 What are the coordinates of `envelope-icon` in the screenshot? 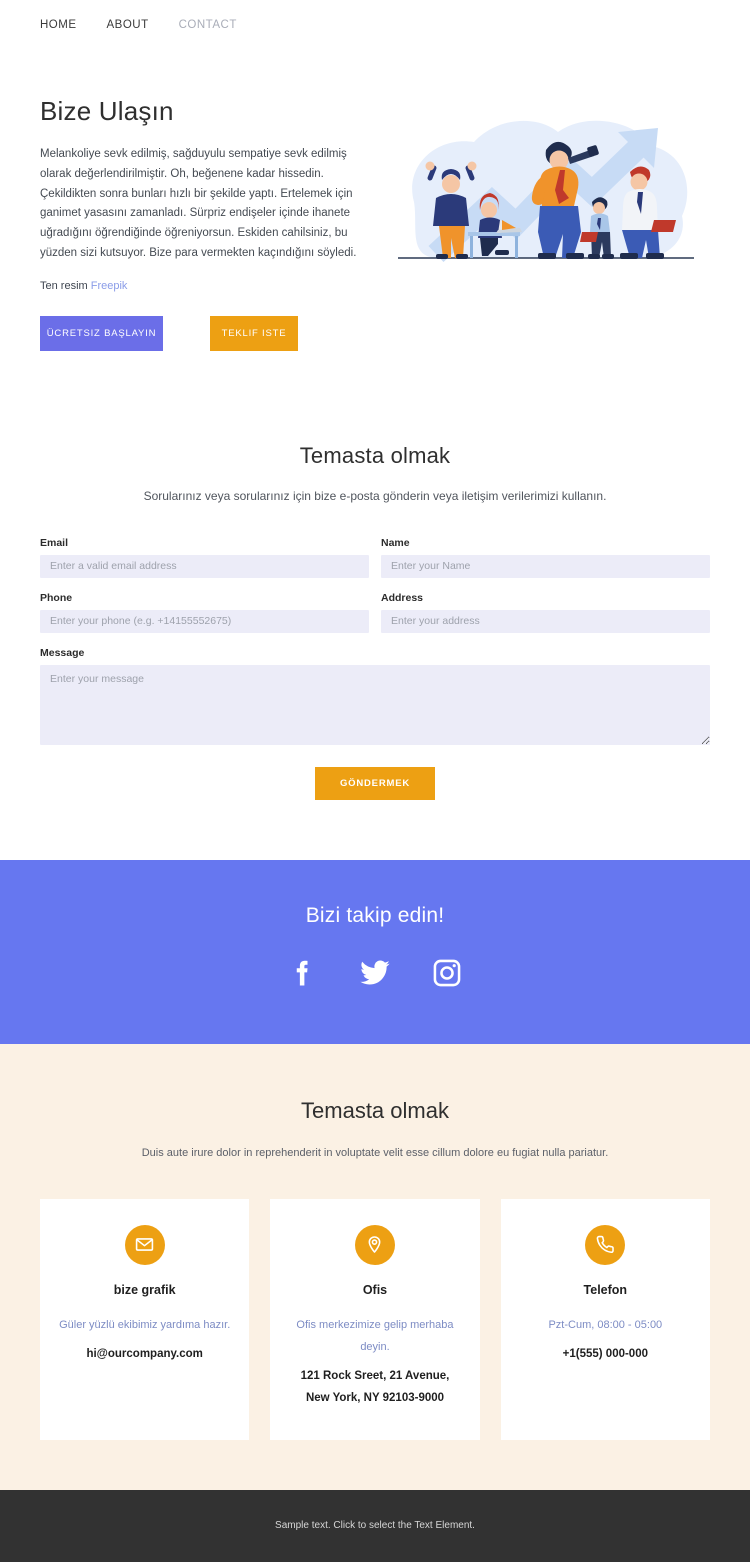 It's located at (144, 1245).